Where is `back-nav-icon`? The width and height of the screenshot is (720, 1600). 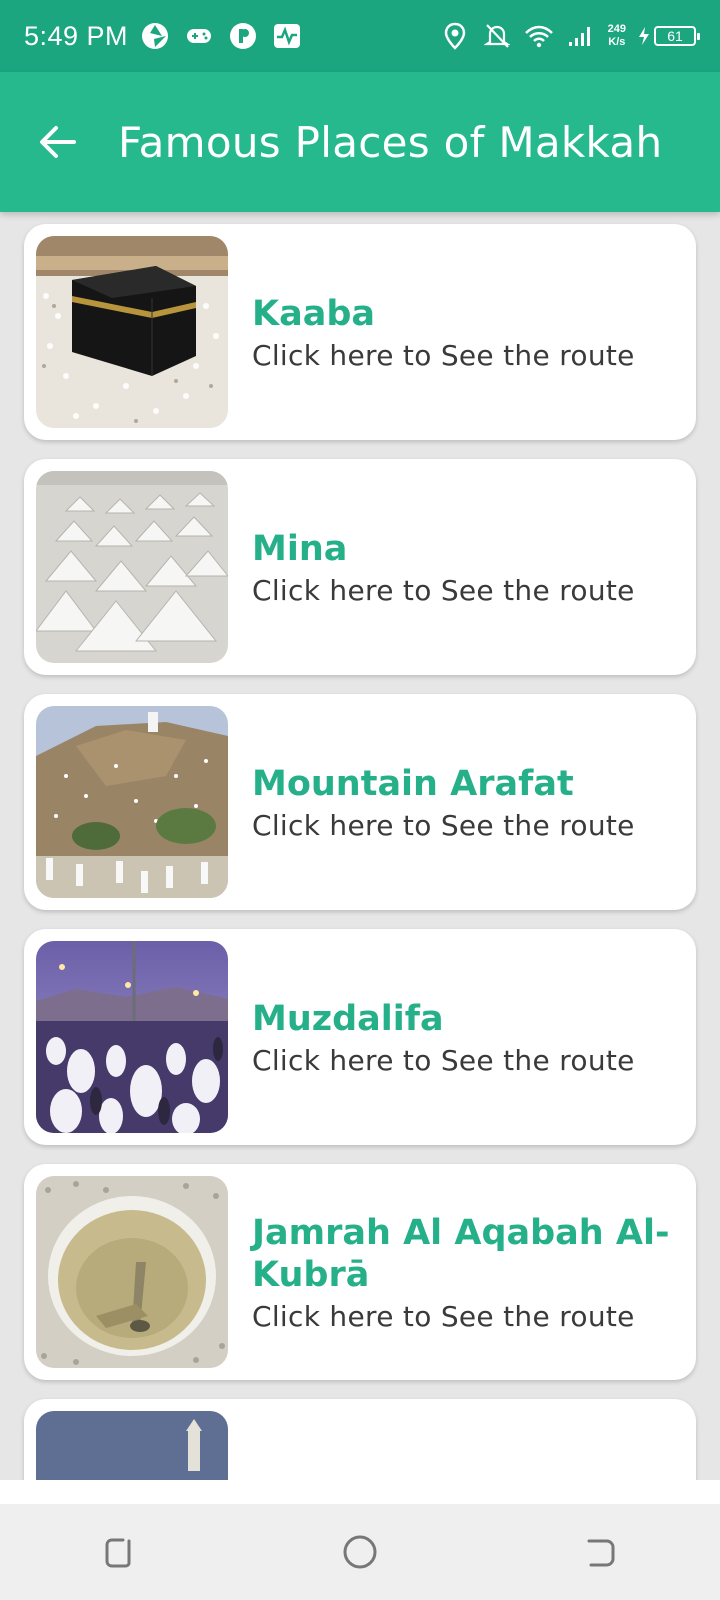
back-nav-icon is located at coordinates (601, 1553).